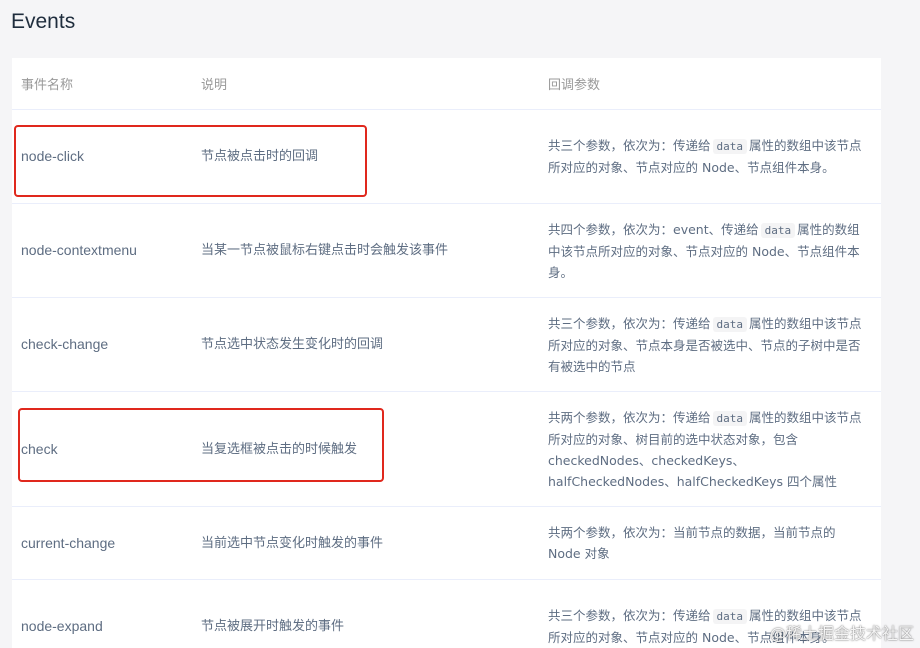  Describe the element at coordinates (629, 417) in the screenshot. I see `params-text: 共两个参数，依次为：传递给` at that location.